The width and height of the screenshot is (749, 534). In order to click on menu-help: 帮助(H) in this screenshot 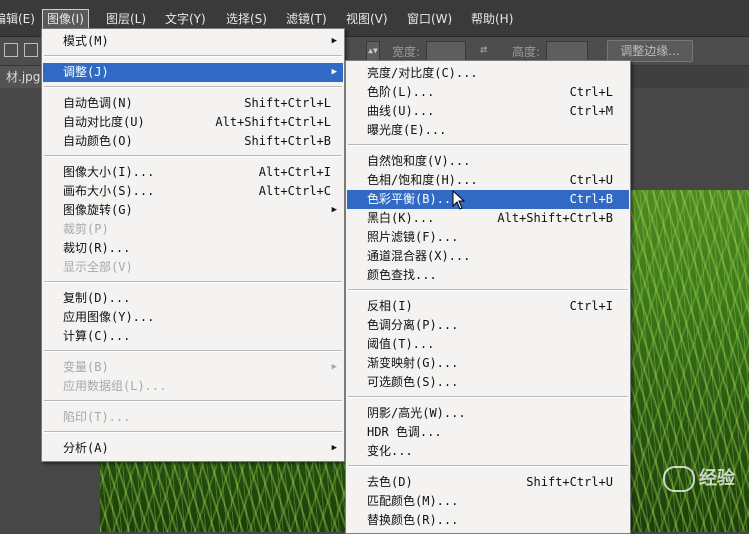, I will do `click(492, 19)`.